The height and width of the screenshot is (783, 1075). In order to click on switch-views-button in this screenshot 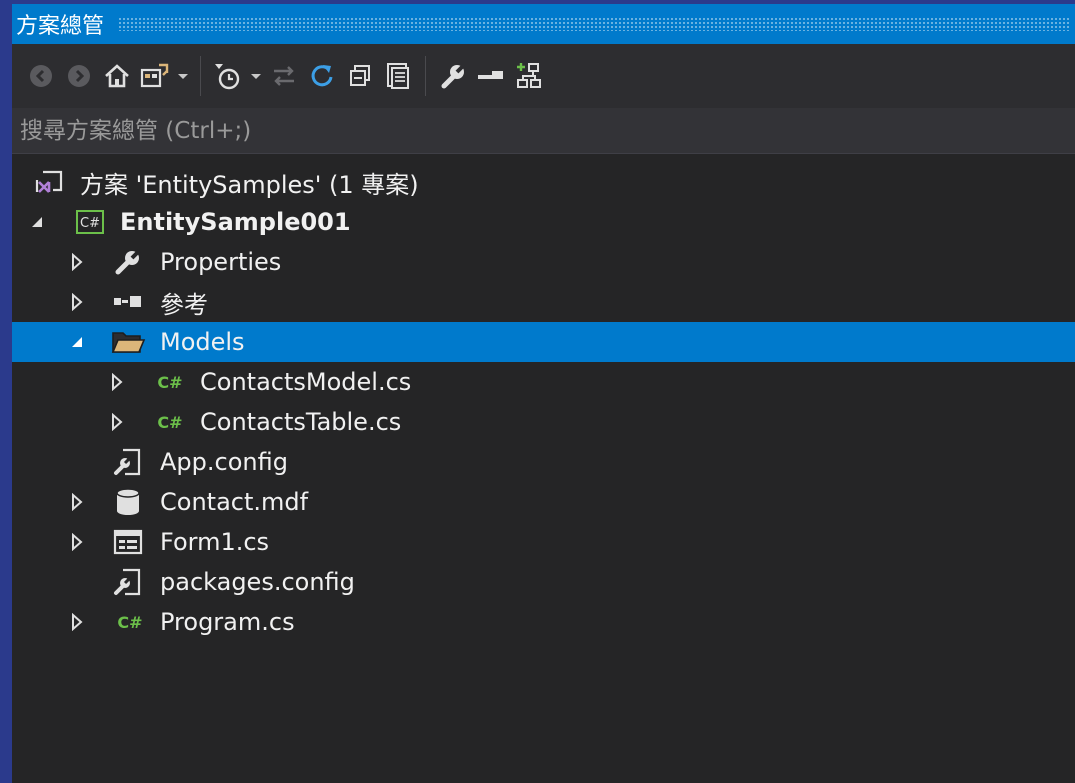, I will do `click(155, 76)`.